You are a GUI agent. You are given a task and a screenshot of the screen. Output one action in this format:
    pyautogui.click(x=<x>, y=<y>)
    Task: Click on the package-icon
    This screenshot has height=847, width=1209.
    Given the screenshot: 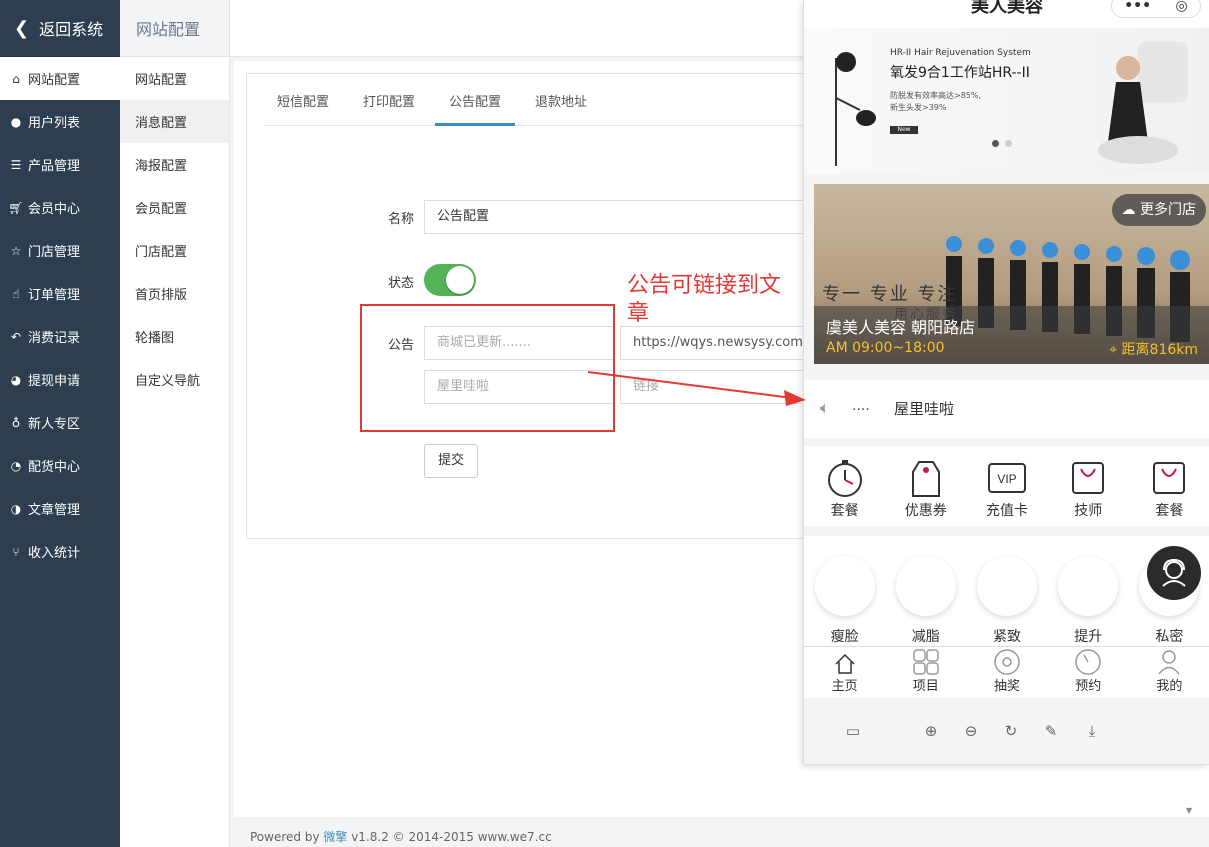 What is the action you would take?
    pyautogui.click(x=1169, y=478)
    